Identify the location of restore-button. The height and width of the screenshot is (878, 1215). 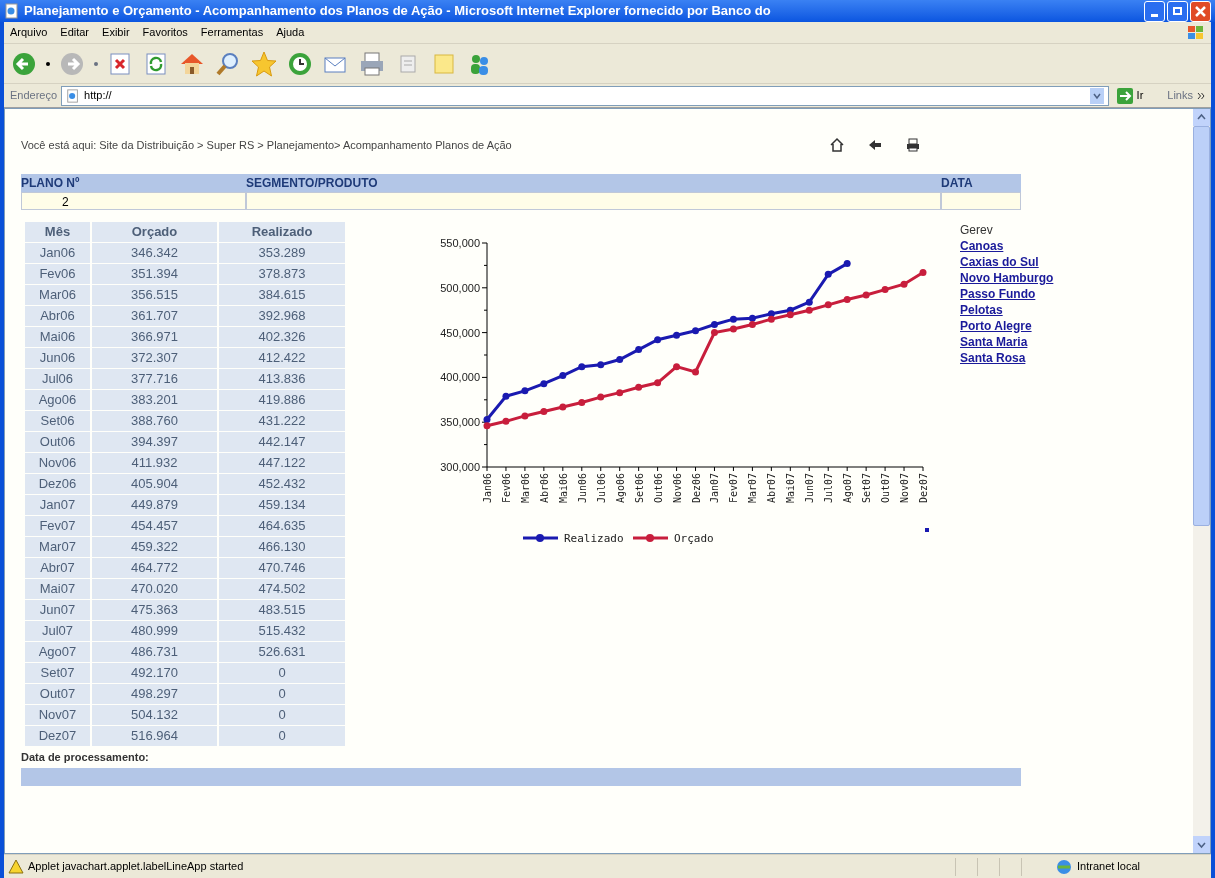
(1177, 11).